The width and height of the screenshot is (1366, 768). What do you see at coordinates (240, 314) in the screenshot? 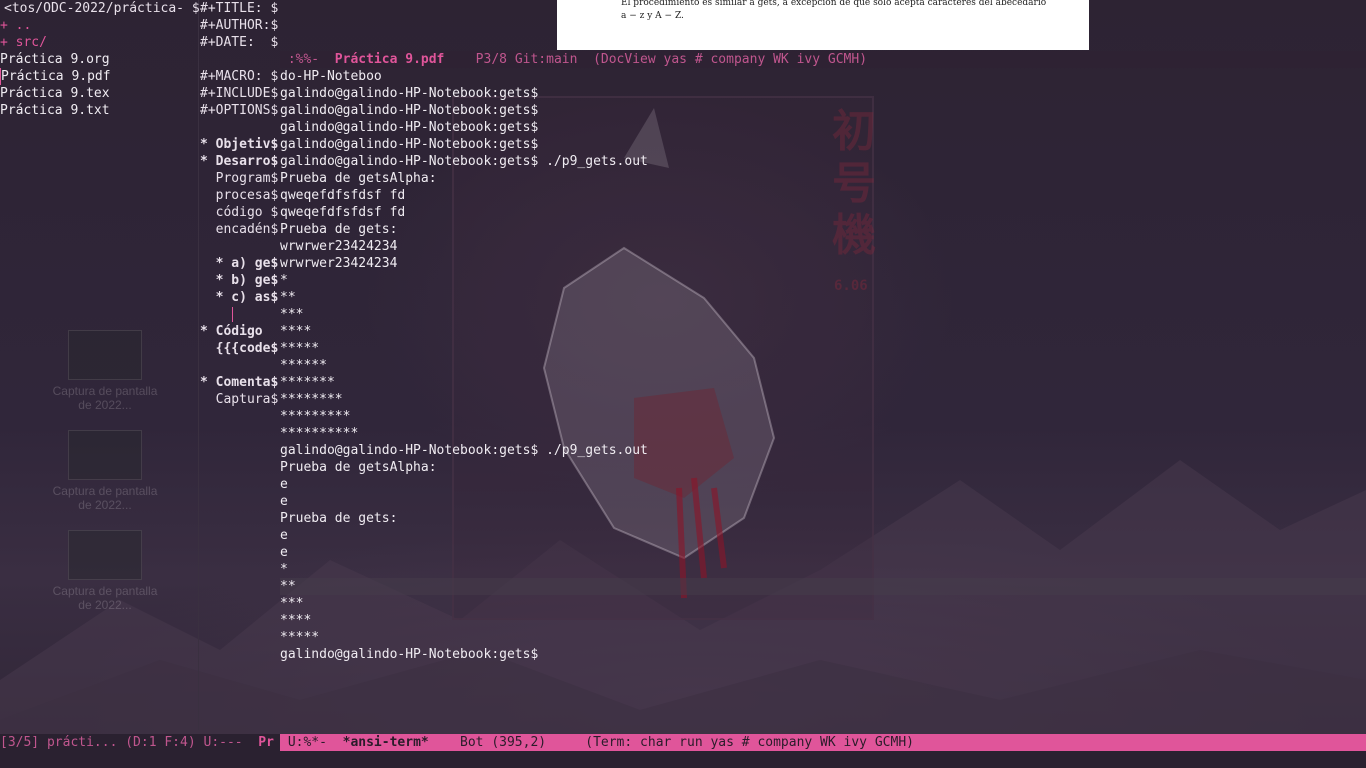
I see `org-indent-bar` at bounding box center [240, 314].